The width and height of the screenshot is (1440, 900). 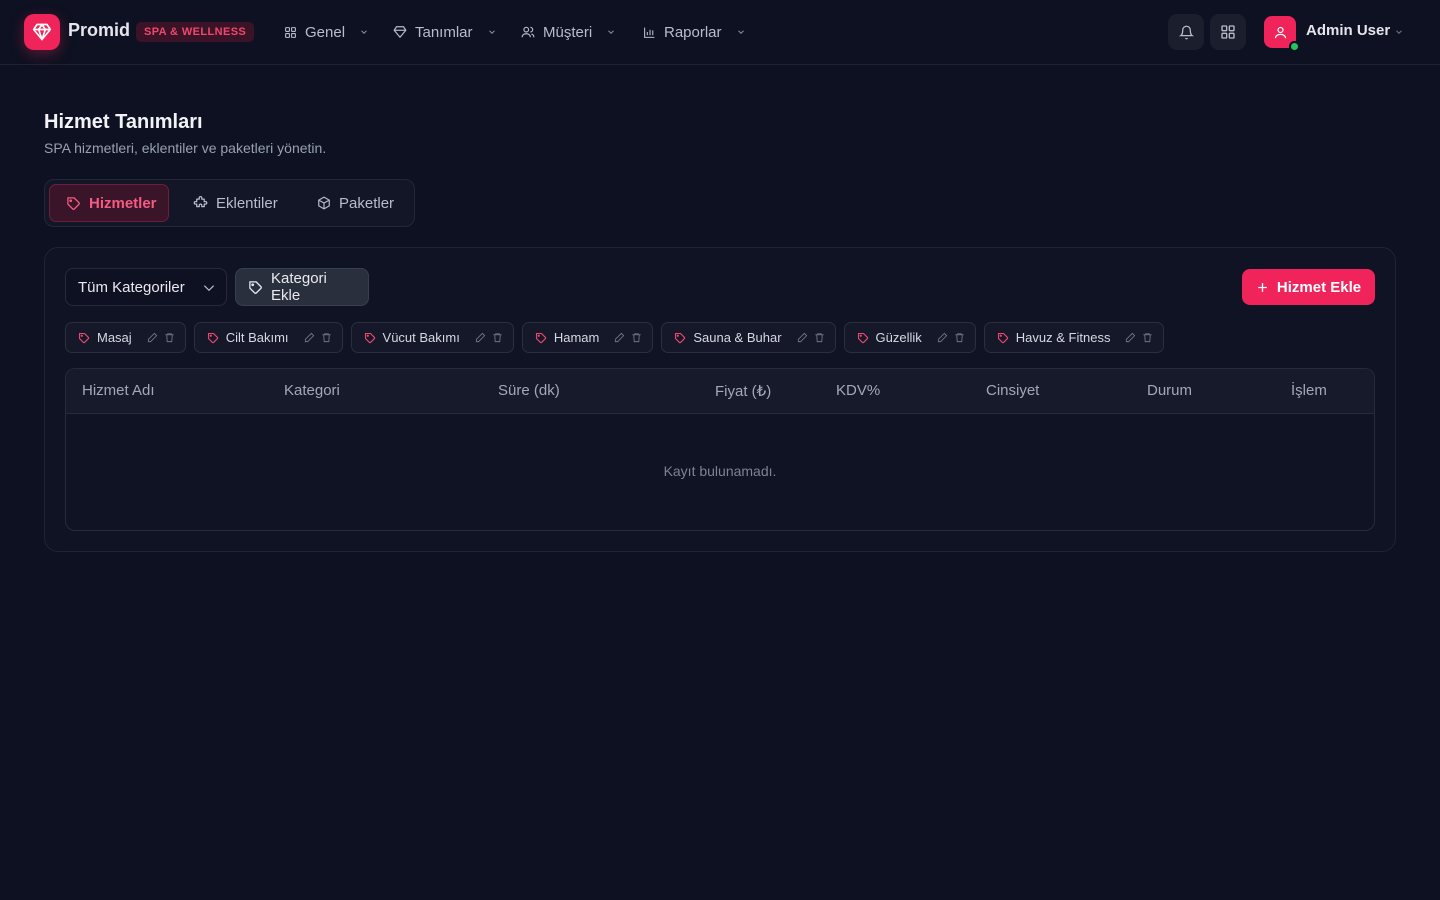 I want to click on column-header-kdv: KDV%, so click(x=858, y=390).